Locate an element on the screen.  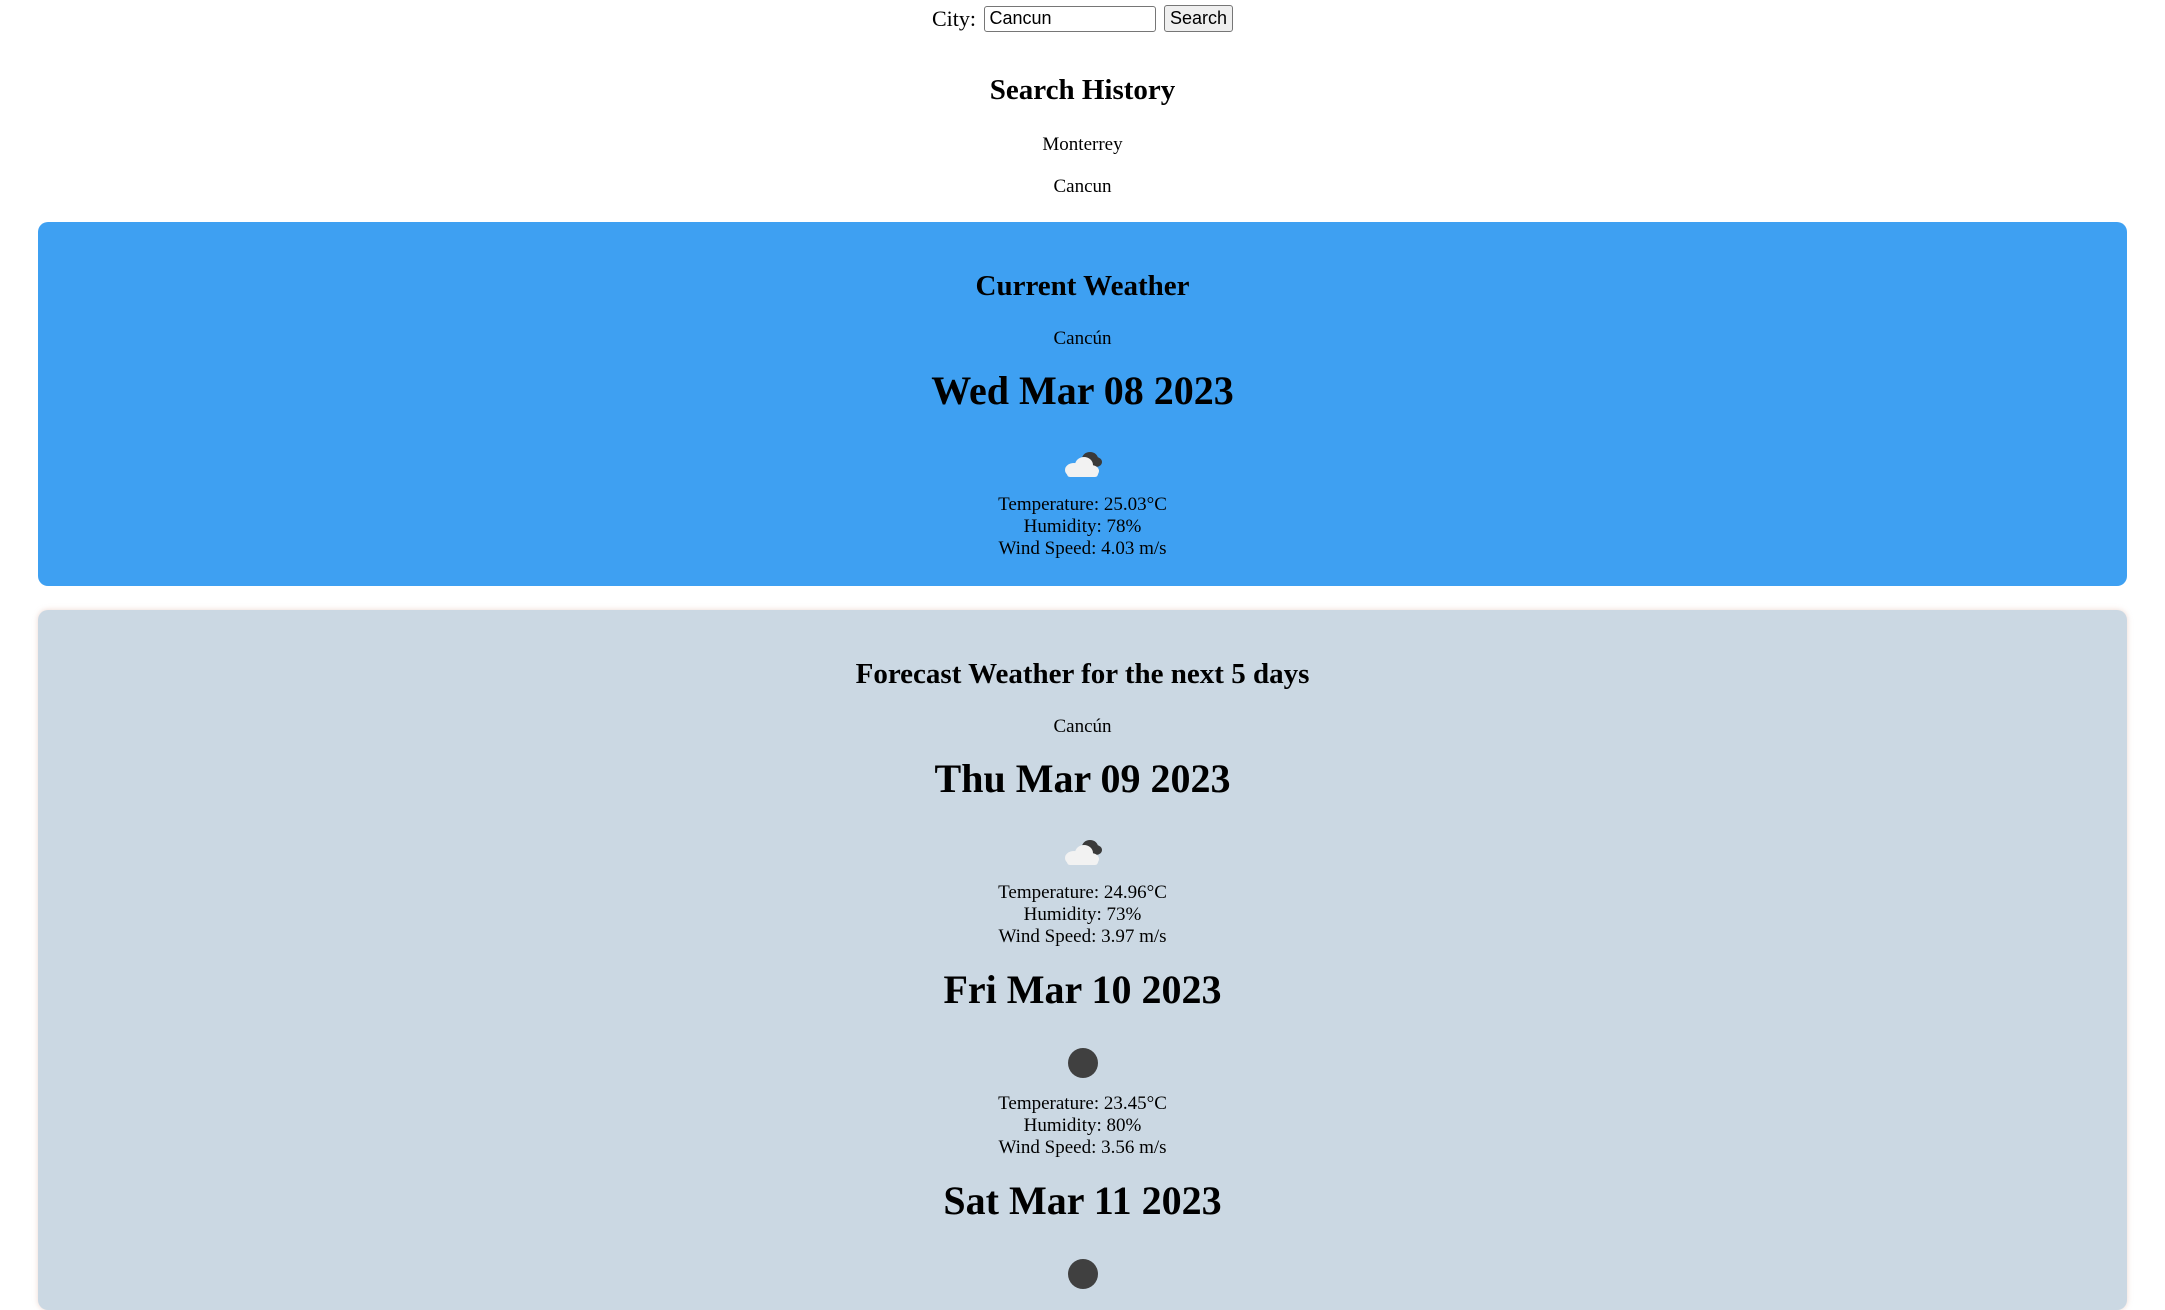
search-history-title: Search History is located at coordinates (1082, 90).